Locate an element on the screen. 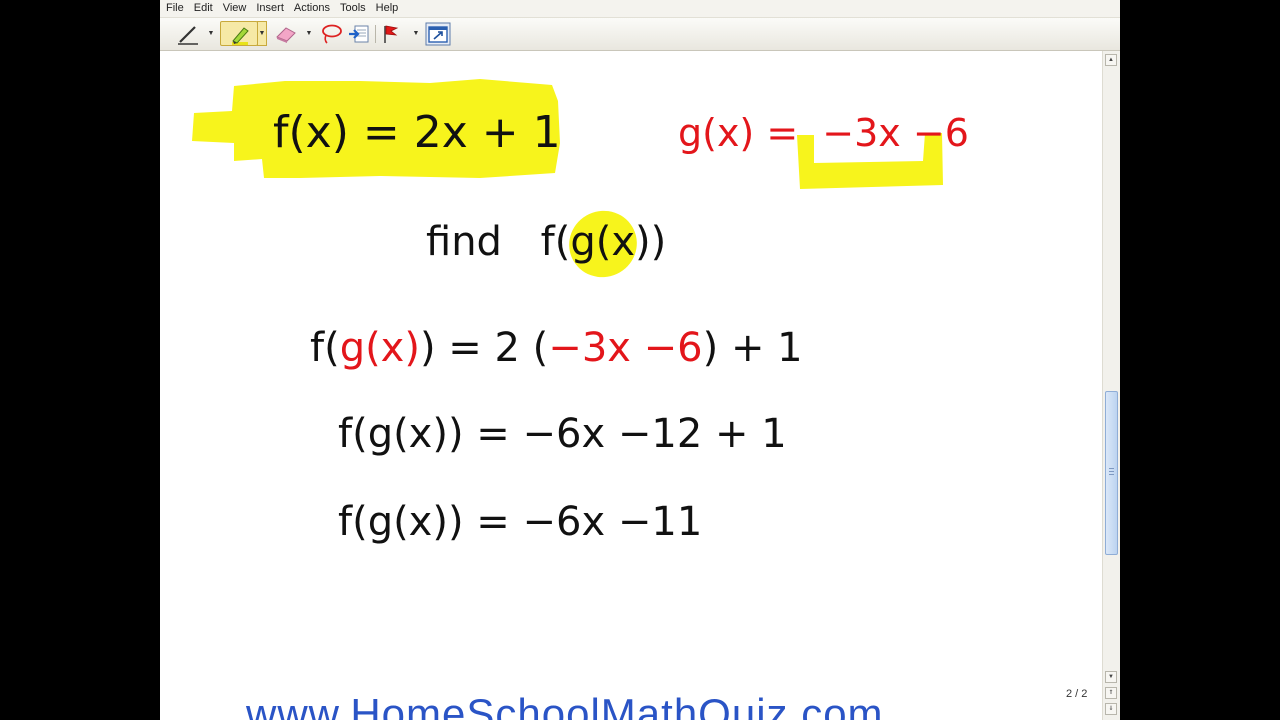 Image resolution: width=1280 pixels, height=720 pixels. flag-dropdown-arrow: ▼ is located at coordinates (416, 33).